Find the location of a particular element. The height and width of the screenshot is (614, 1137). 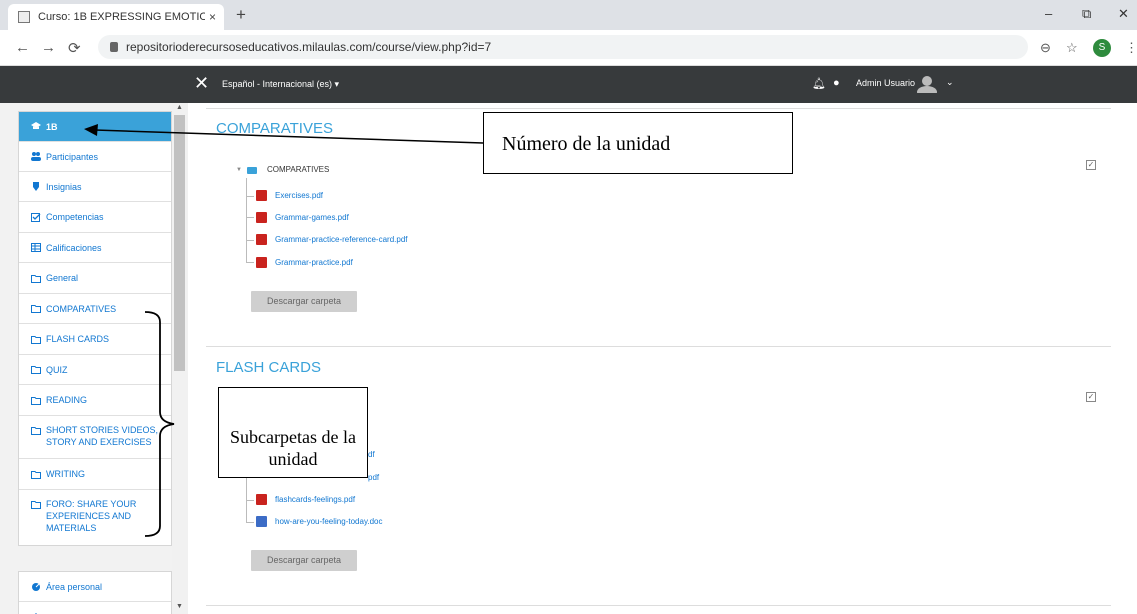

annotation-subfolders: Subcarpetas de la unidad is located at coordinates (293, 432).